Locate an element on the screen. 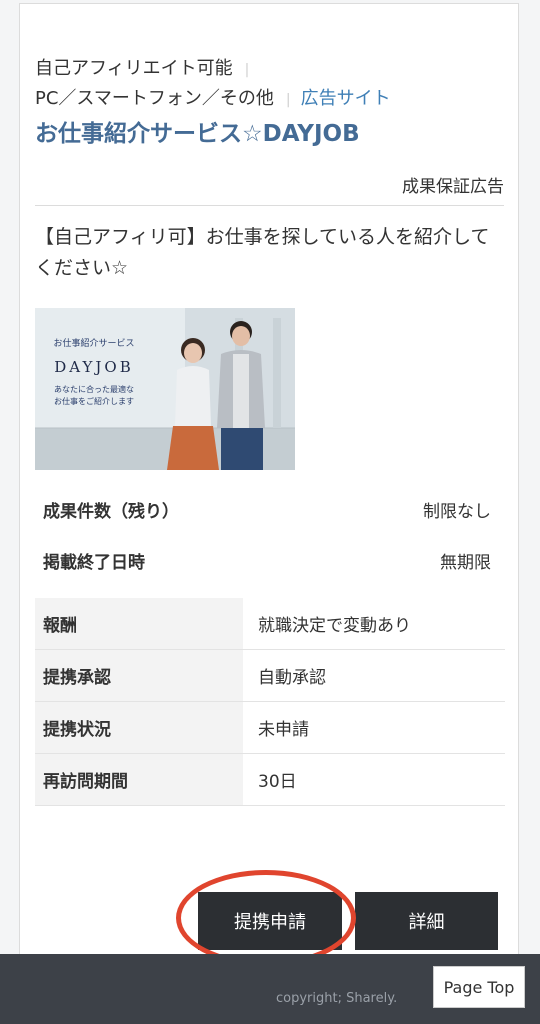  page-top-button: Page Top is located at coordinates (479, 987).